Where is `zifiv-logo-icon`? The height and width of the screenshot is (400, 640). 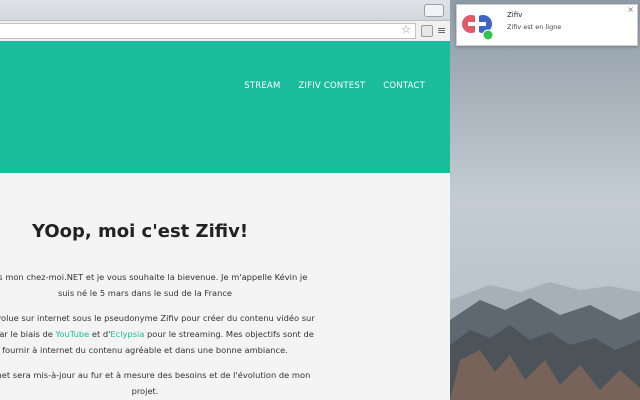 zifiv-logo-icon is located at coordinates (477, 27).